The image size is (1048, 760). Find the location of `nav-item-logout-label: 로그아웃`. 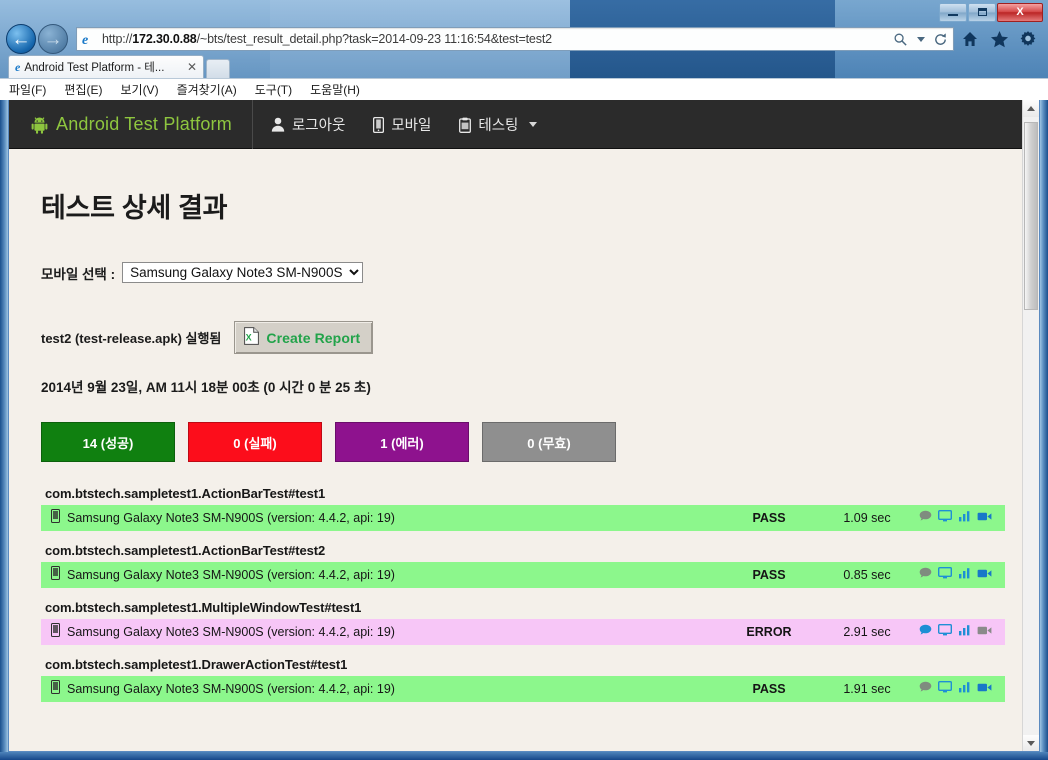

nav-item-logout-label: 로그아웃 is located at coordinates (318, 126).